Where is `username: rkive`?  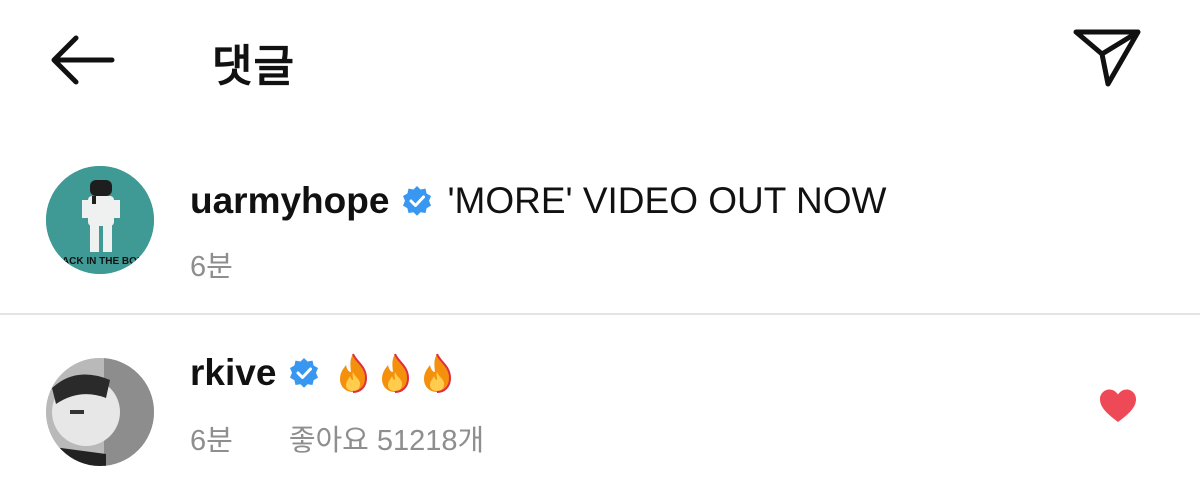
username: rkive is located at coordinates (233, 373).